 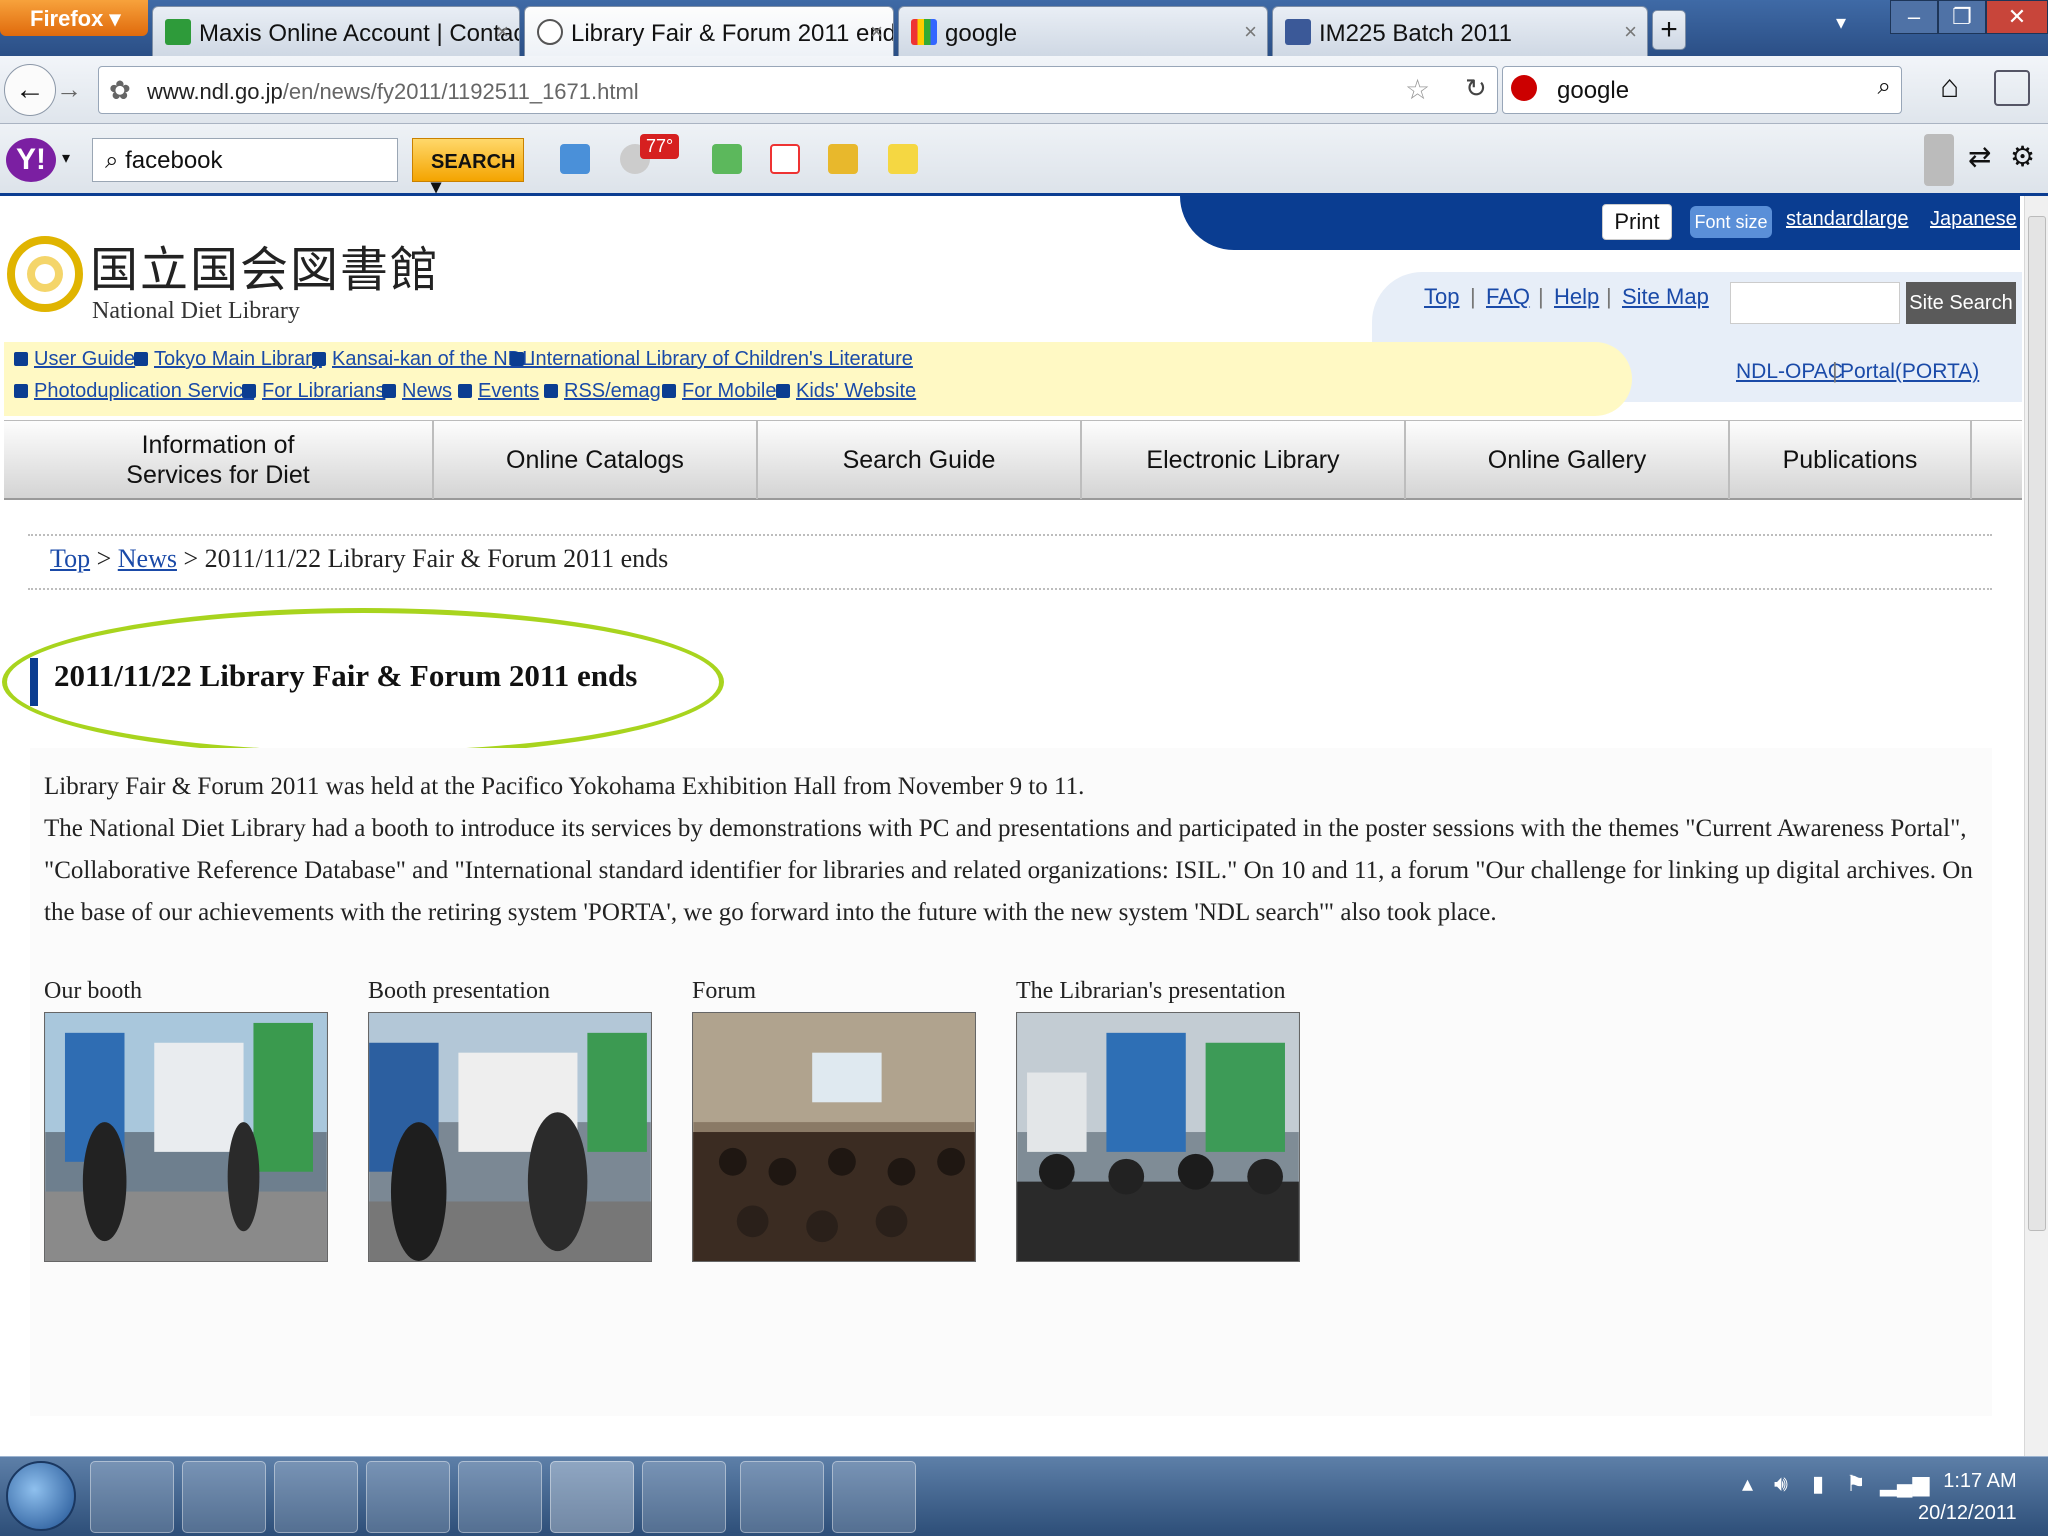 What do you see at coordinates (120, 90) in the screenshot?
I see `site-identity-icon: ✿` at bounding box center [120, 90].